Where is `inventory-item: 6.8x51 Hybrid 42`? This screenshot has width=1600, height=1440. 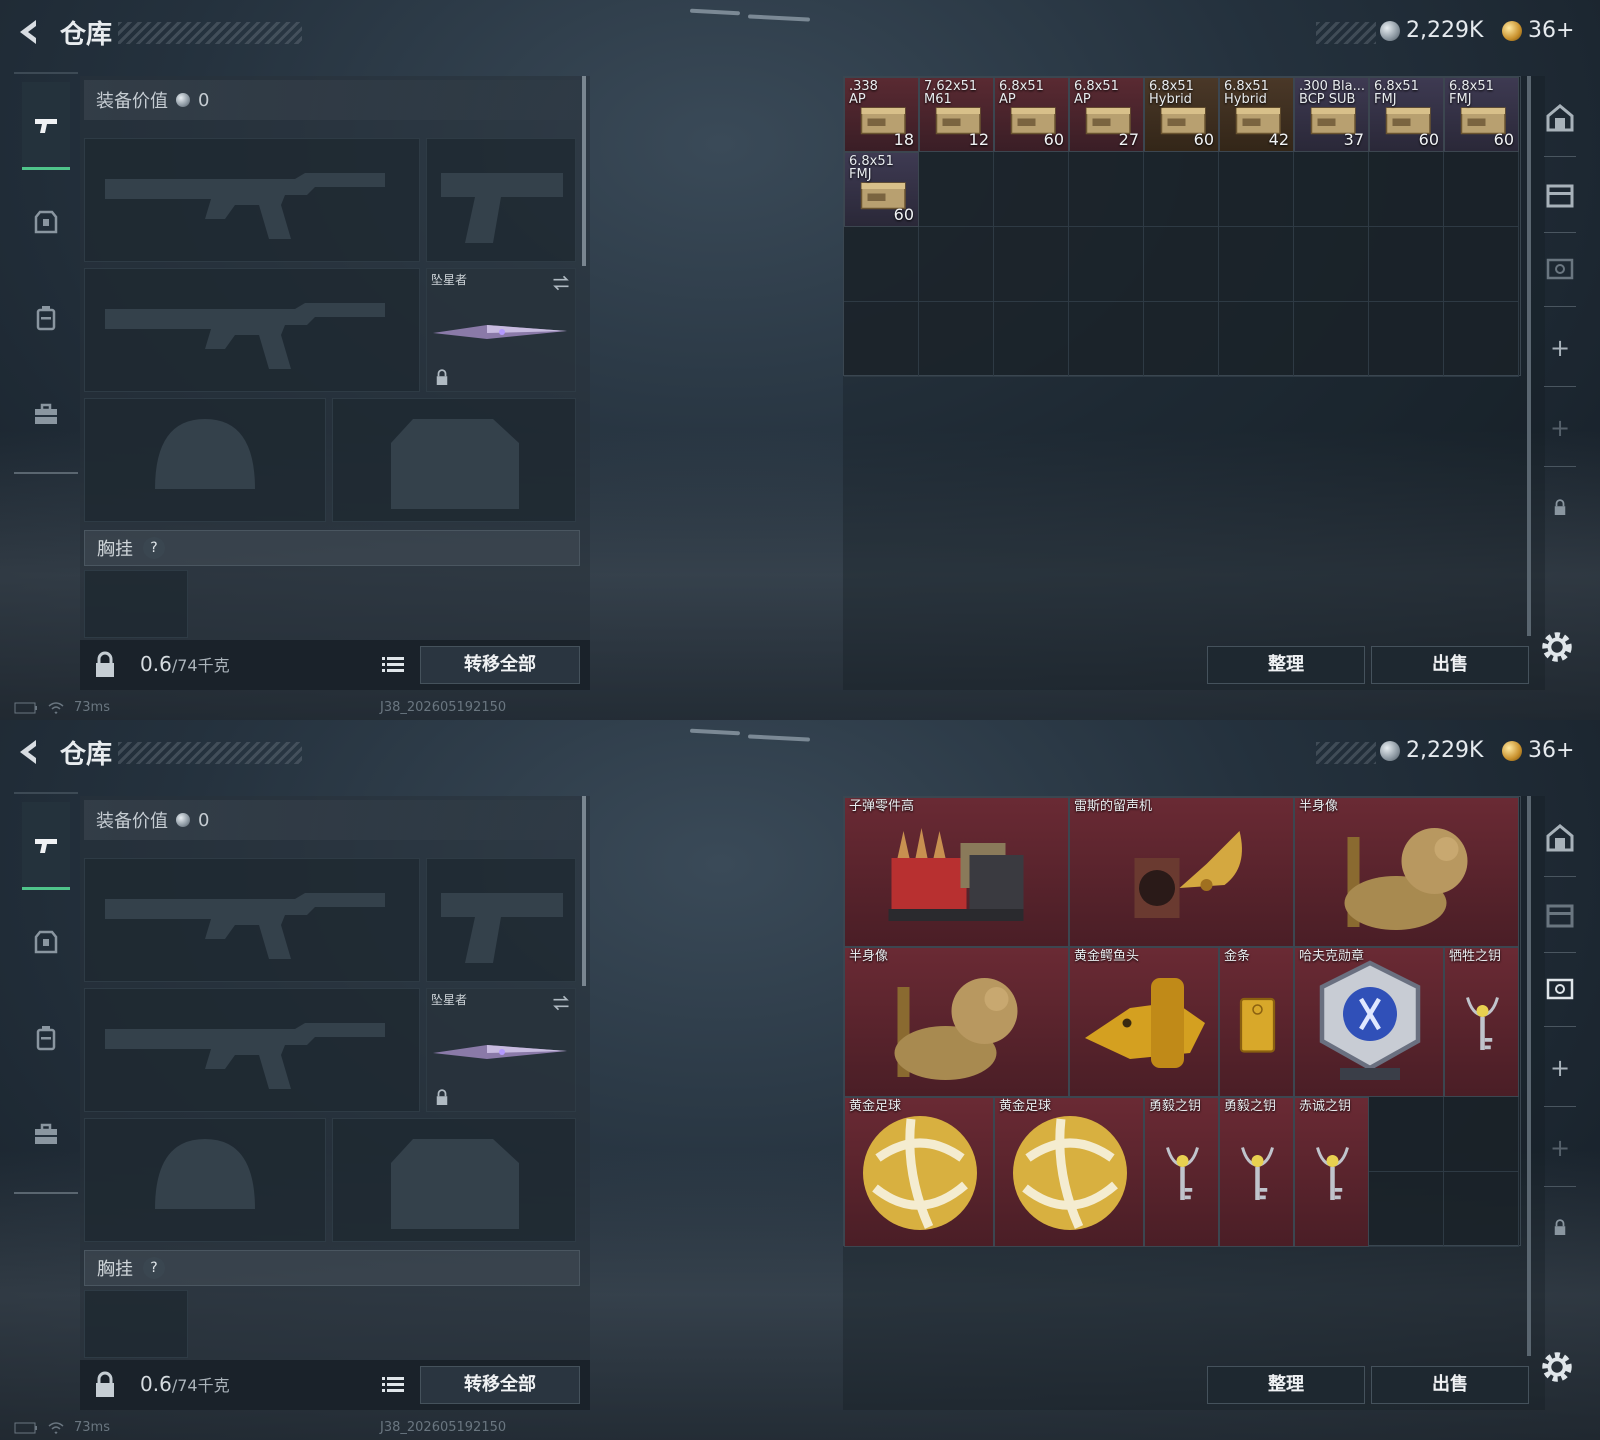
inventory-item: 6.8x51 Hybrid 42 is located at coordinates (1256, 114).